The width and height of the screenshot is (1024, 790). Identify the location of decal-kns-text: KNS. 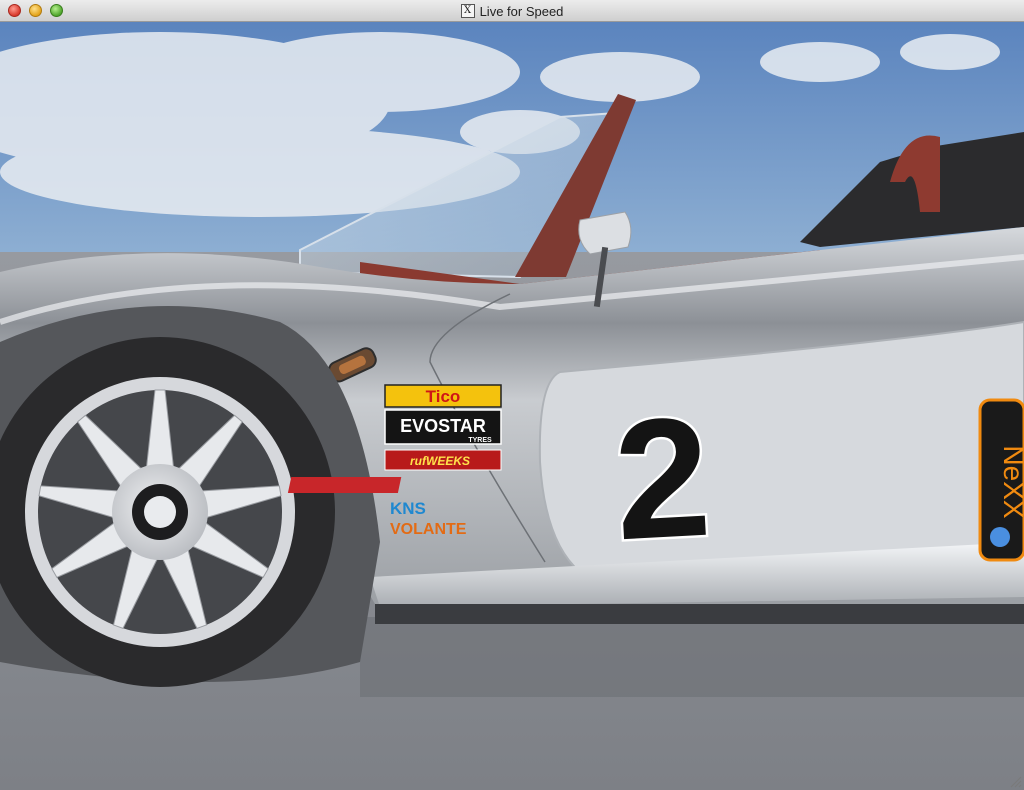
(408, 508).